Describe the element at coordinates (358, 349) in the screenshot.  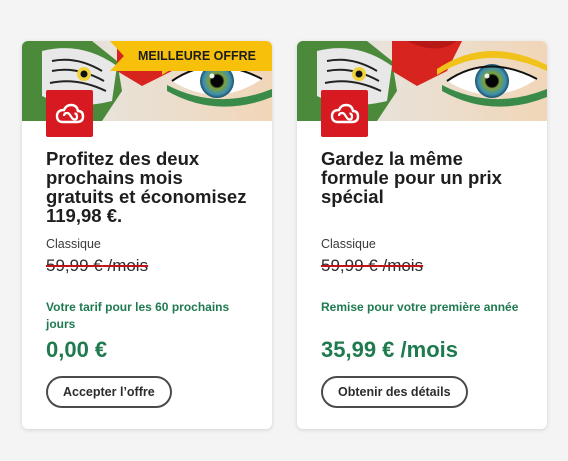
I see `new-price-value: 35,99 €` at that location.